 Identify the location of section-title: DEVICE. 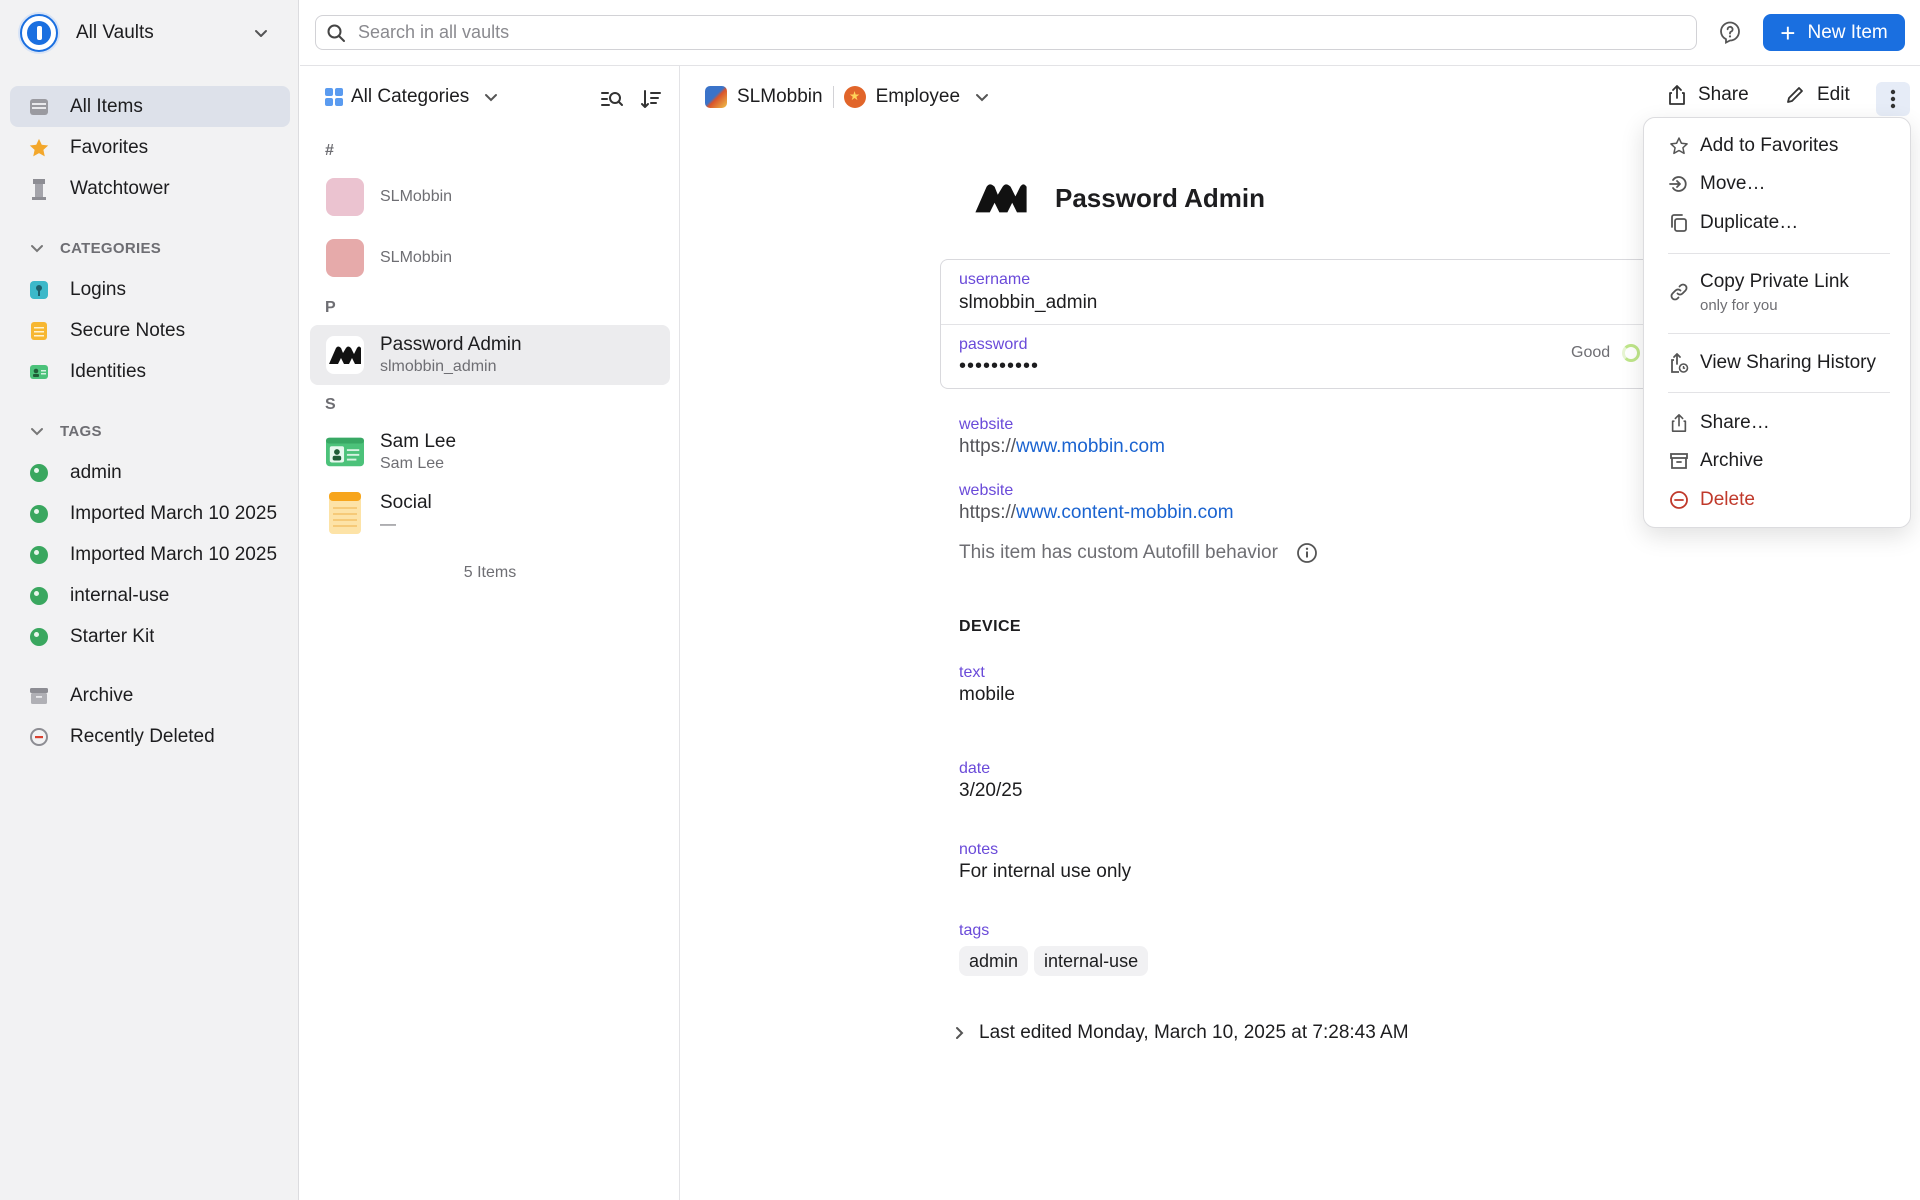
(990, 626).